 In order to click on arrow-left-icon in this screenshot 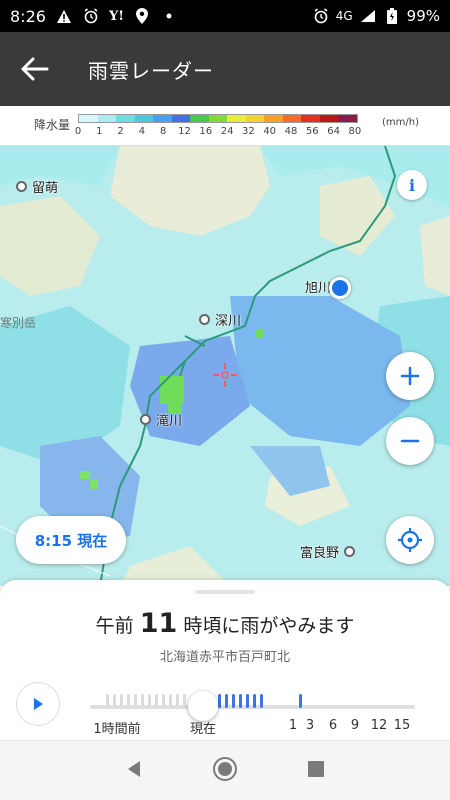, I will do `click(35, 69)`.